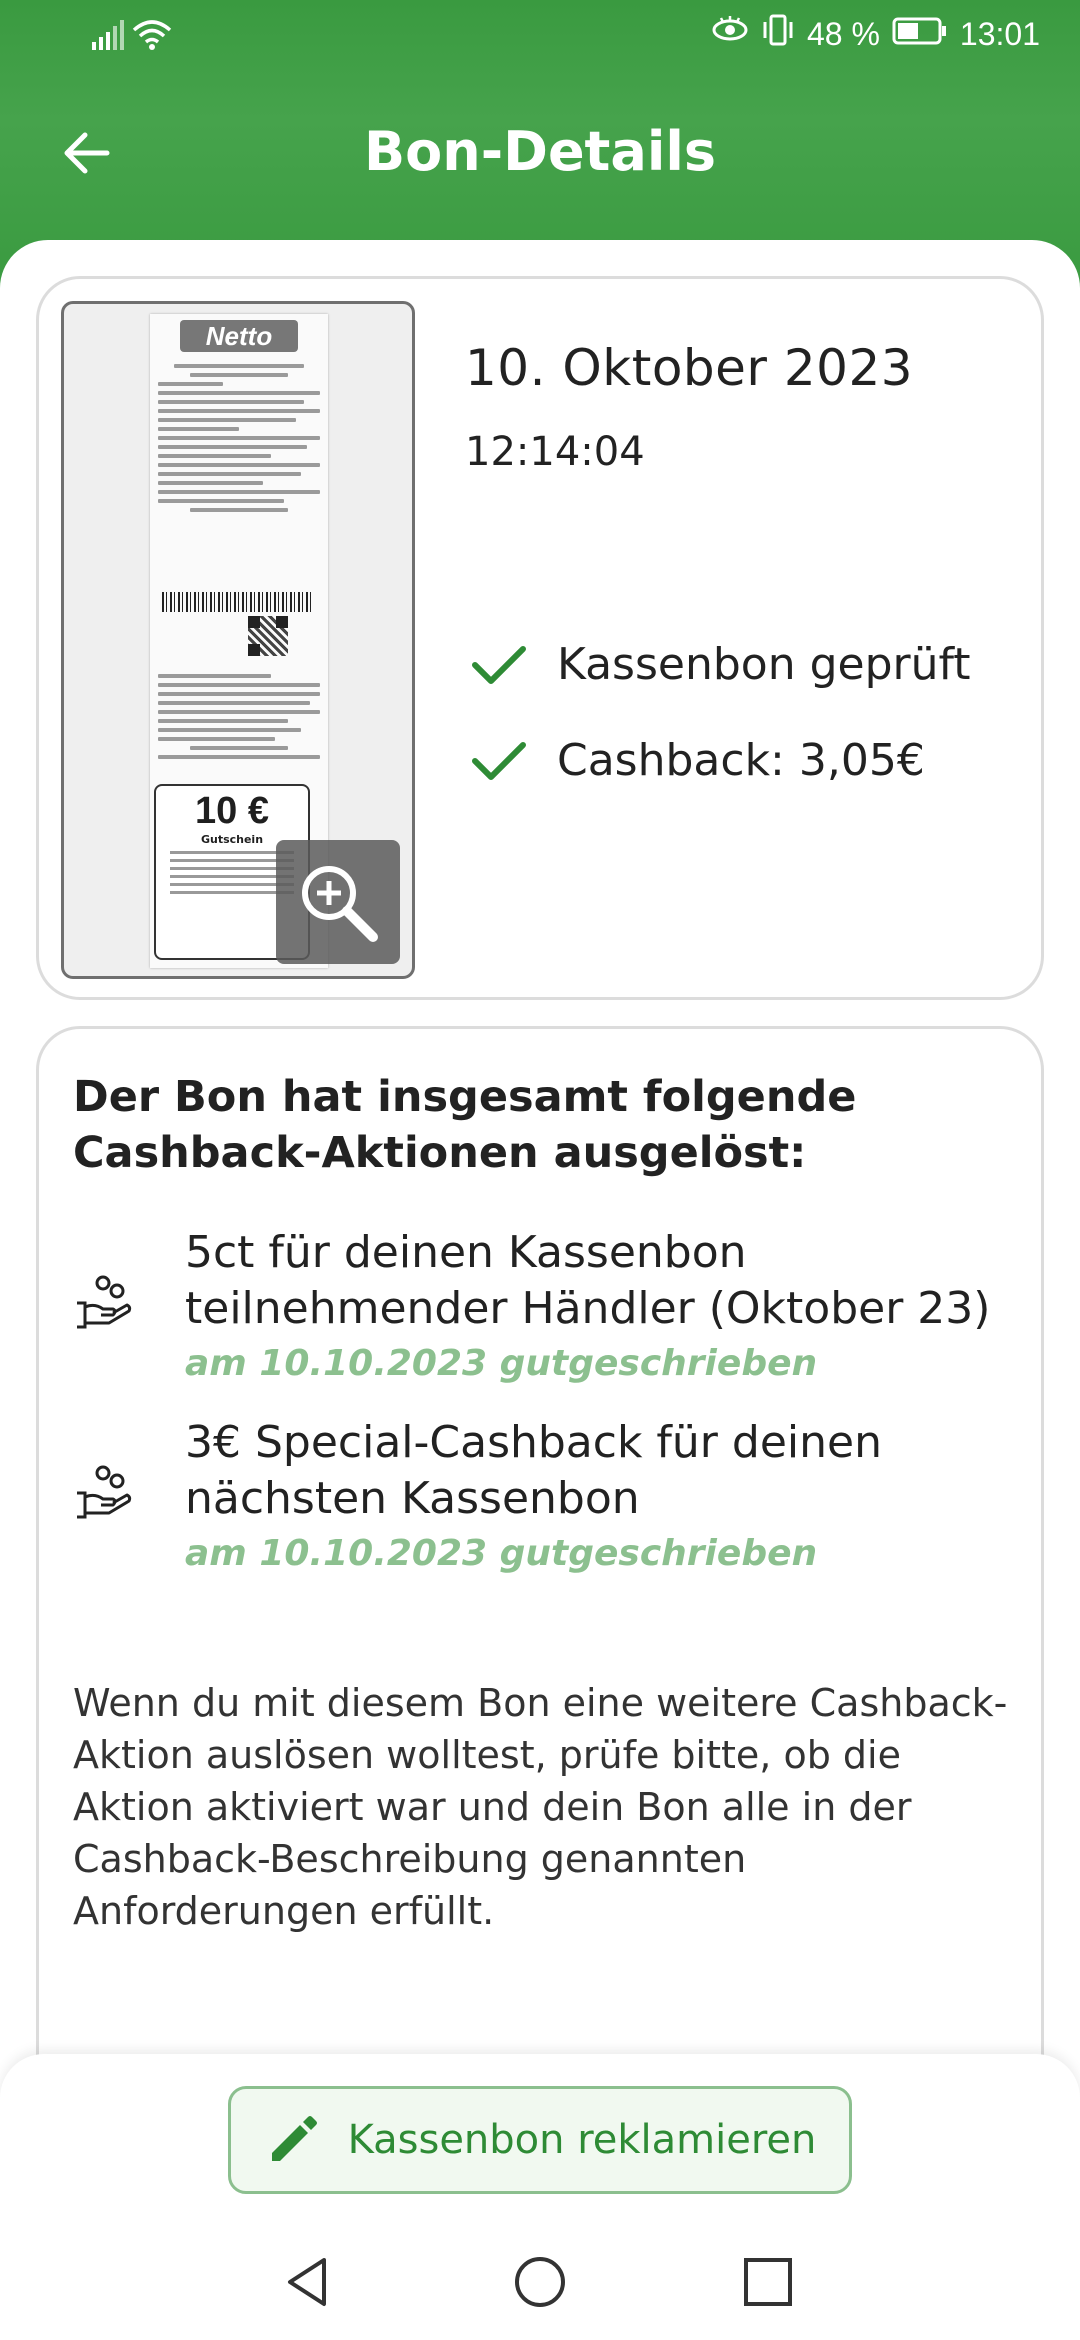 Image resolution: width=1080 pixels, height=2340 pixels. Describe the element at coordinates (920, 34) in the screenshot. I see `battery-icon` at that location.